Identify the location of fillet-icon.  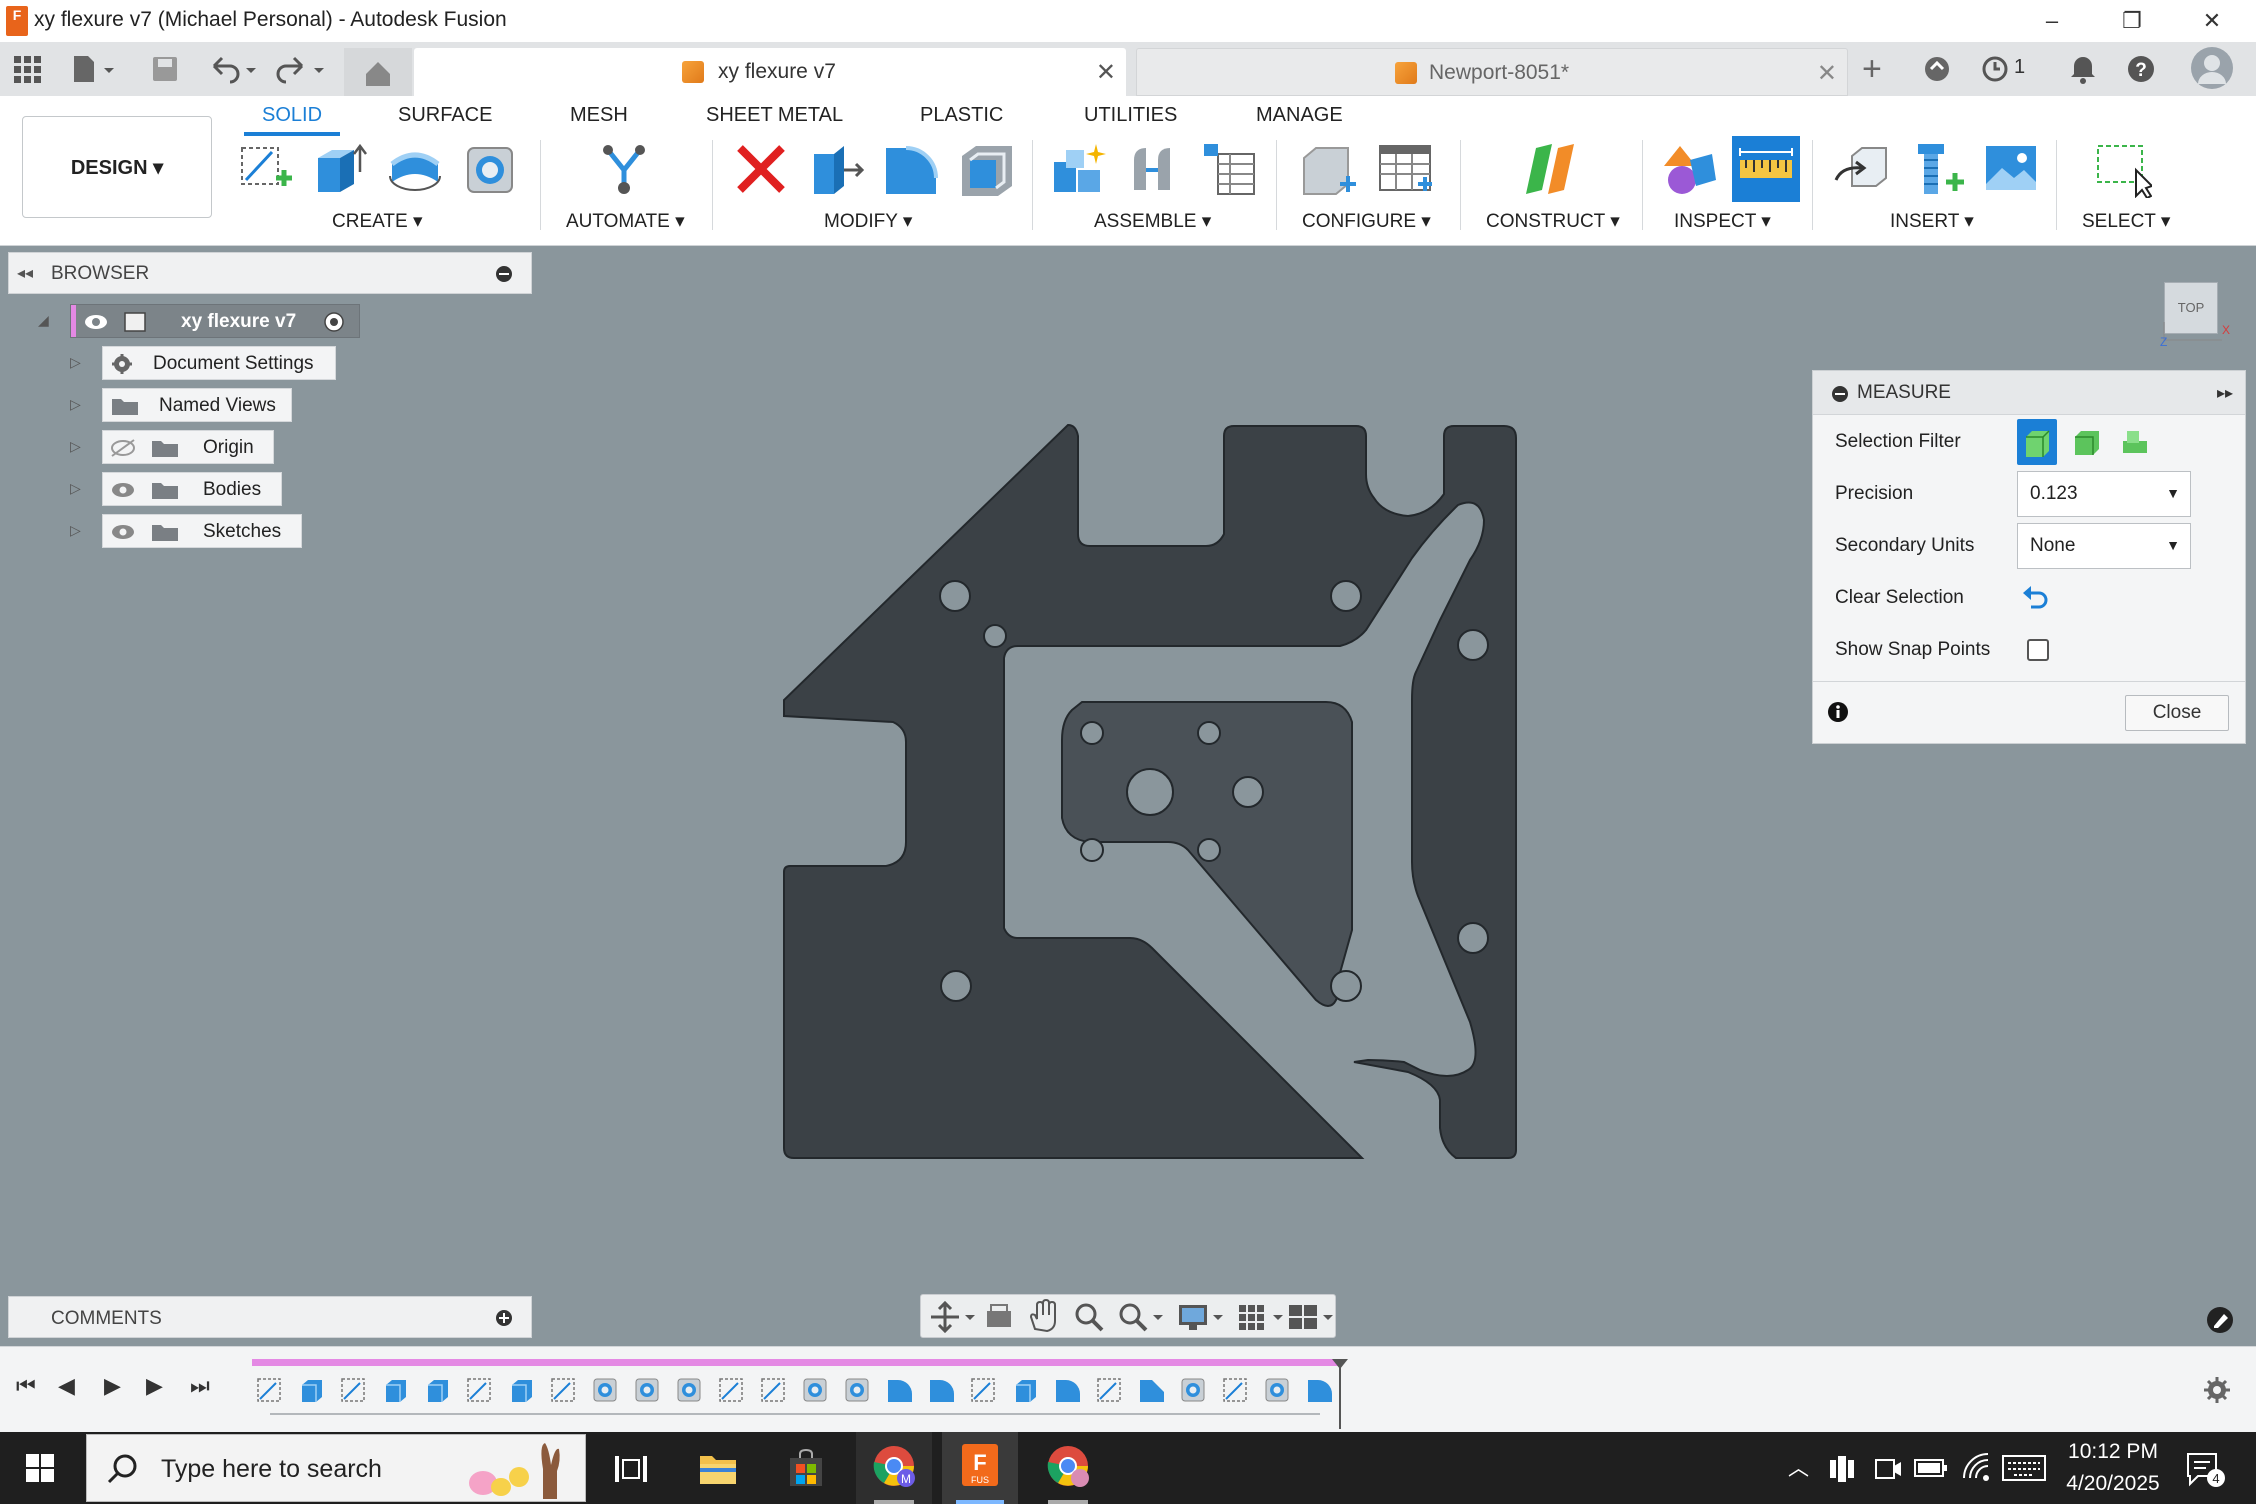
(911, 169).